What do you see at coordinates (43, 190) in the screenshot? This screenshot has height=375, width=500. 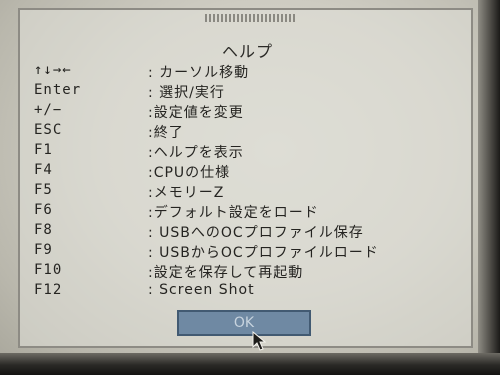 I see `key-label: F5` at bounding box center [43, 190].